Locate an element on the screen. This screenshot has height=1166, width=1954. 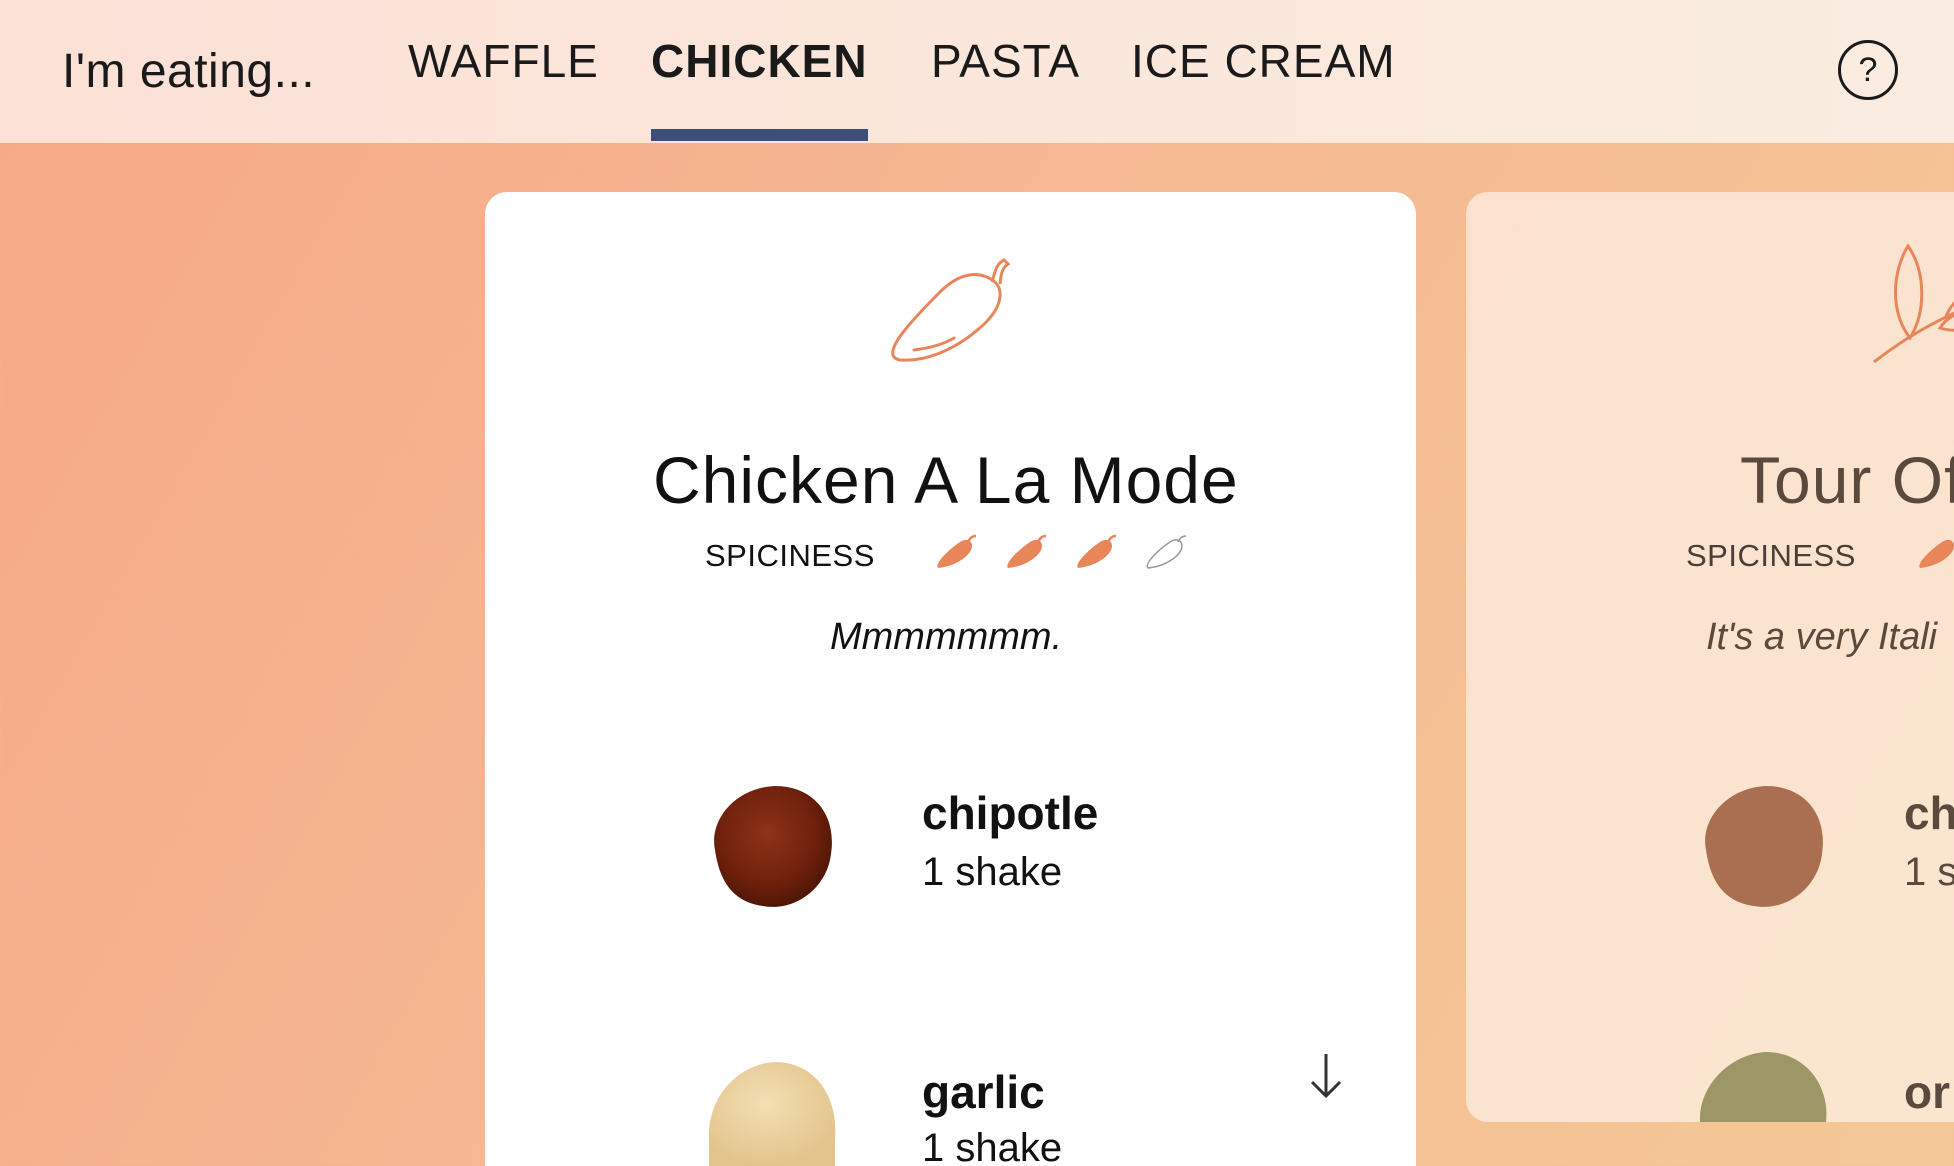
ingredient-name: chipotle is located at coordinates (1010, 813).